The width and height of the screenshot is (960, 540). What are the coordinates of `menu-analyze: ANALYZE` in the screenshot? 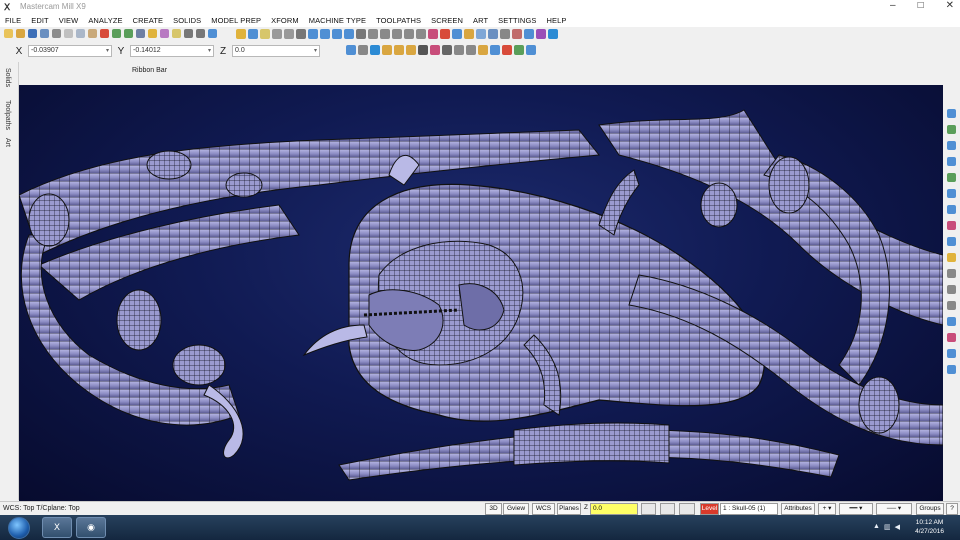 It's located at (105, 20).